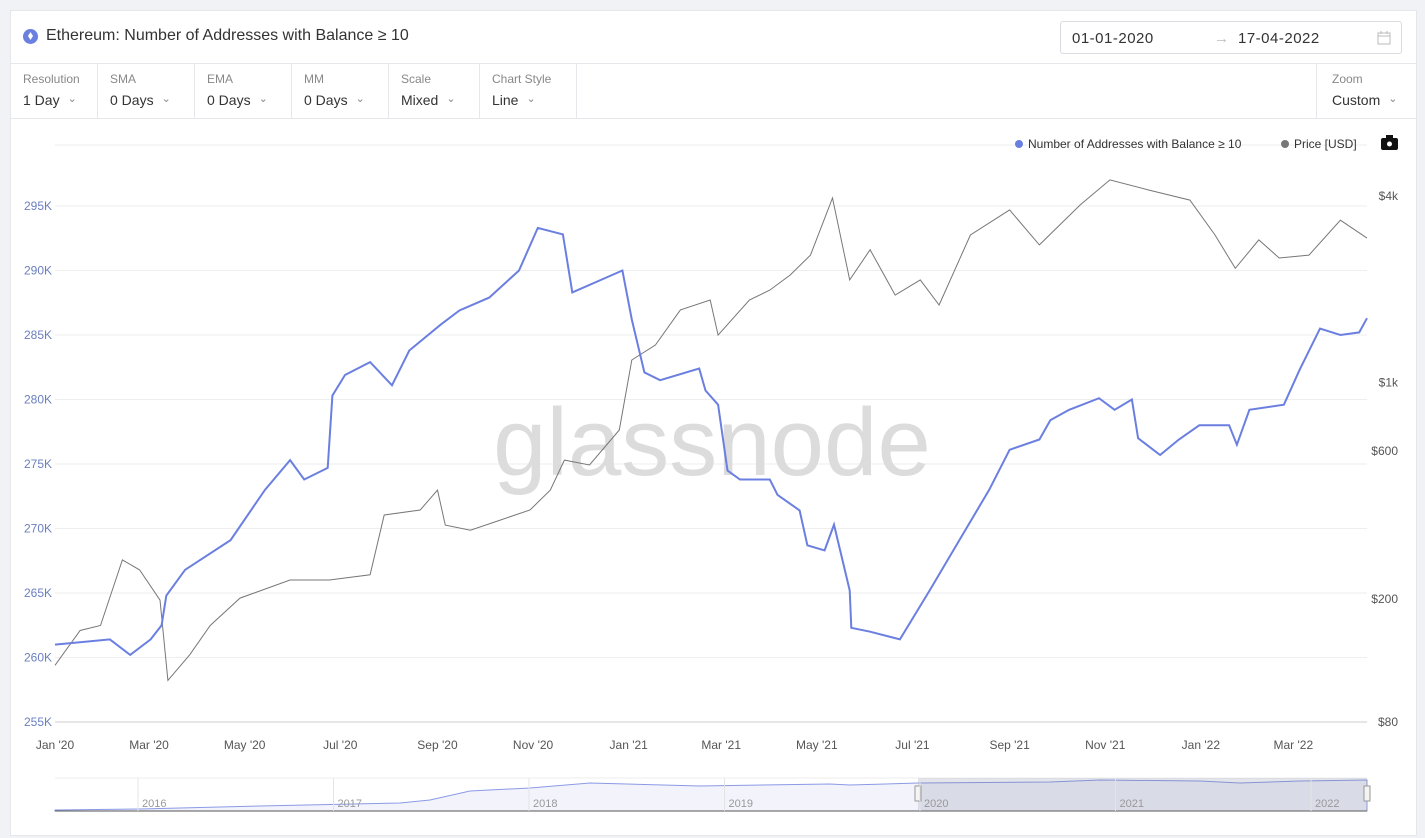 The width and height of the screenshot is (1425, 838). I want to click on y-right-tick-label: $80, so click(1388, 722).